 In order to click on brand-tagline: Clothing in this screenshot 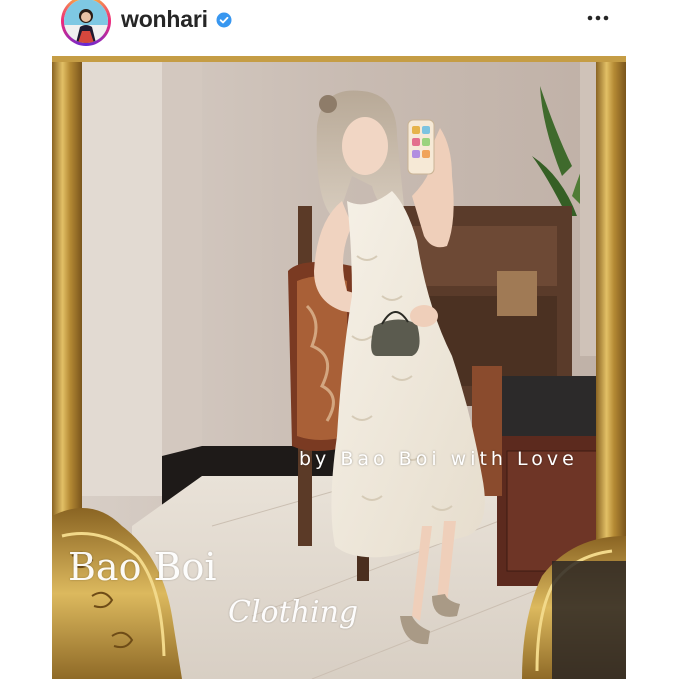, I will do `click(293, 612)`.